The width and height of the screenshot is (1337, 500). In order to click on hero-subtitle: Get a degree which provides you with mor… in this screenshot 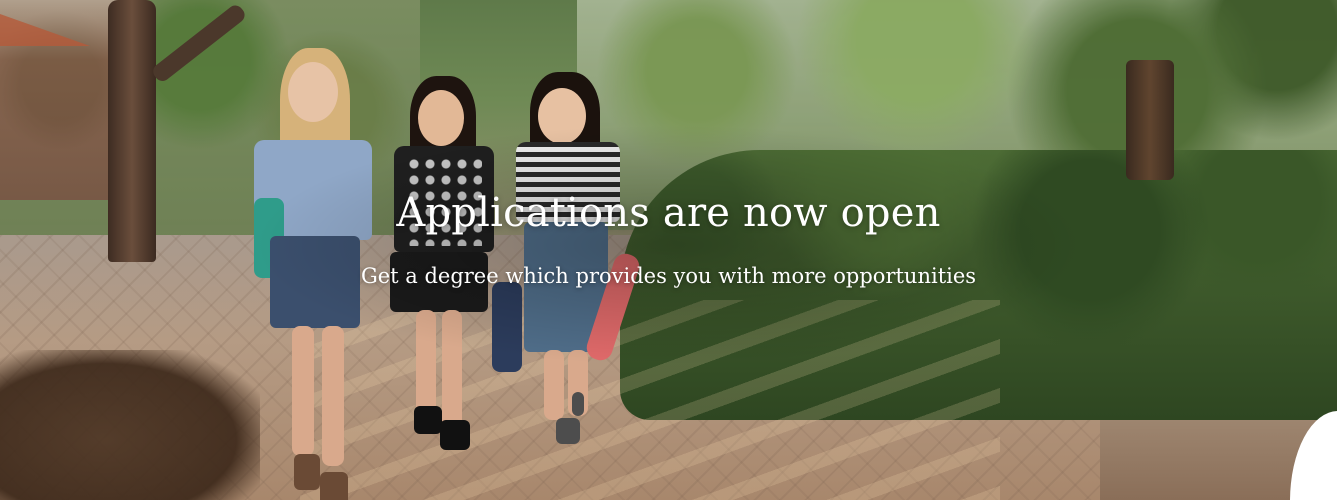, I will do `click(668, 276)`.